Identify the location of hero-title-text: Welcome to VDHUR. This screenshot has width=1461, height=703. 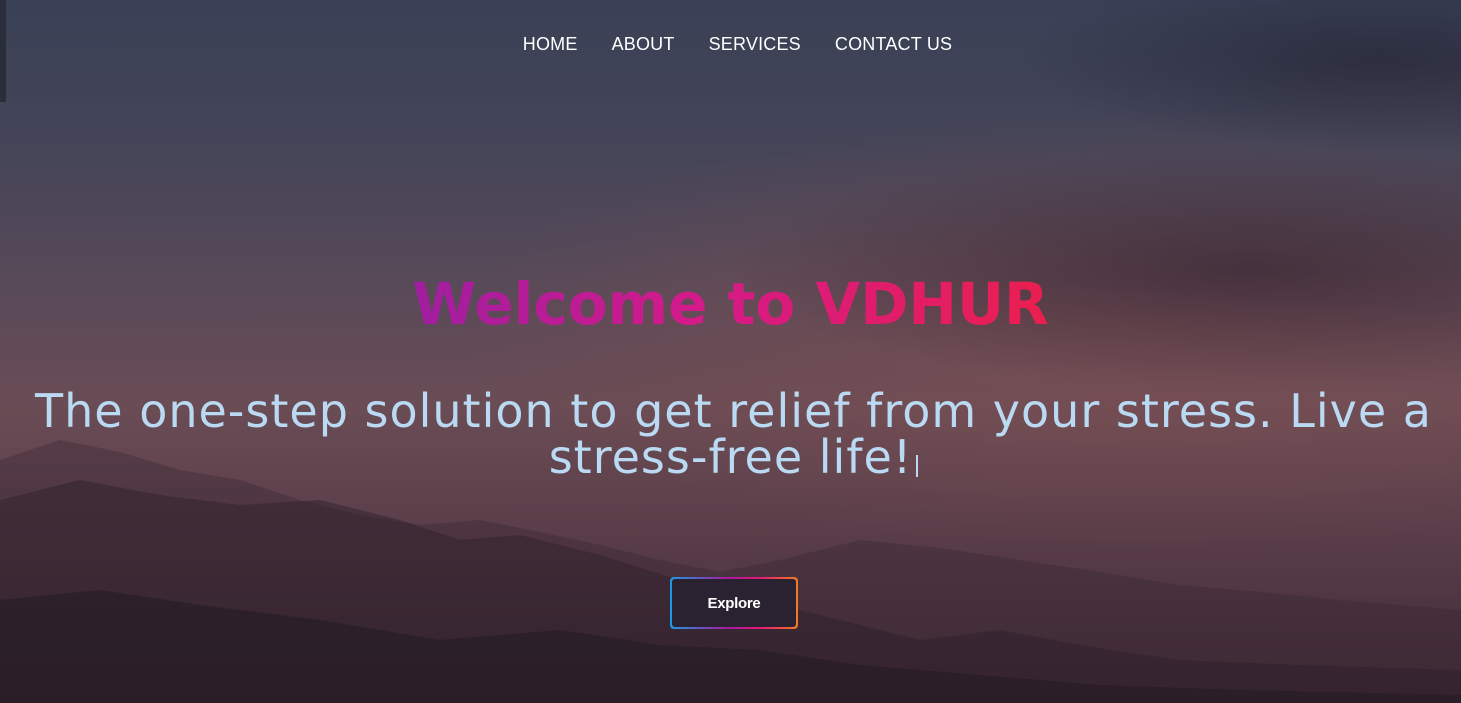
(730, 304).